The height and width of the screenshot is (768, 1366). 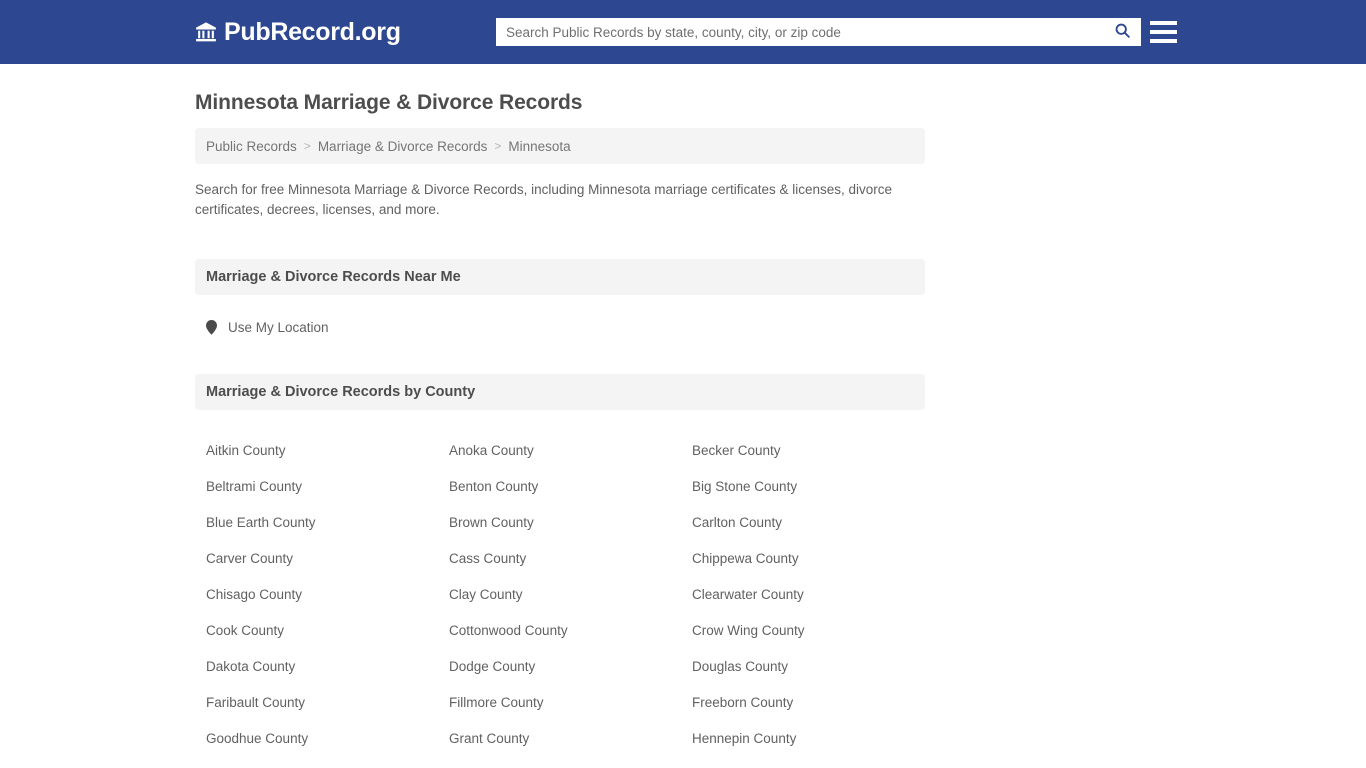 I want to click on hamburger-menu-button, so click(x=1163, y=32).